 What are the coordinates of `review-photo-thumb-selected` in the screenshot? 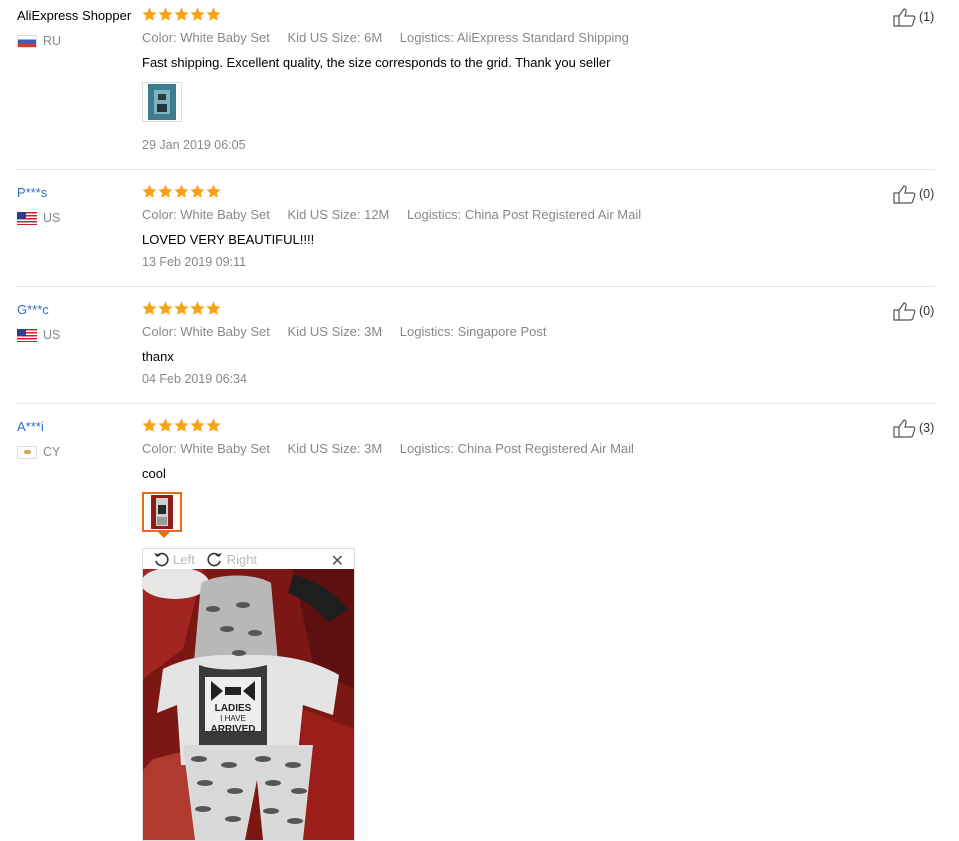 It's located at (162, 515).